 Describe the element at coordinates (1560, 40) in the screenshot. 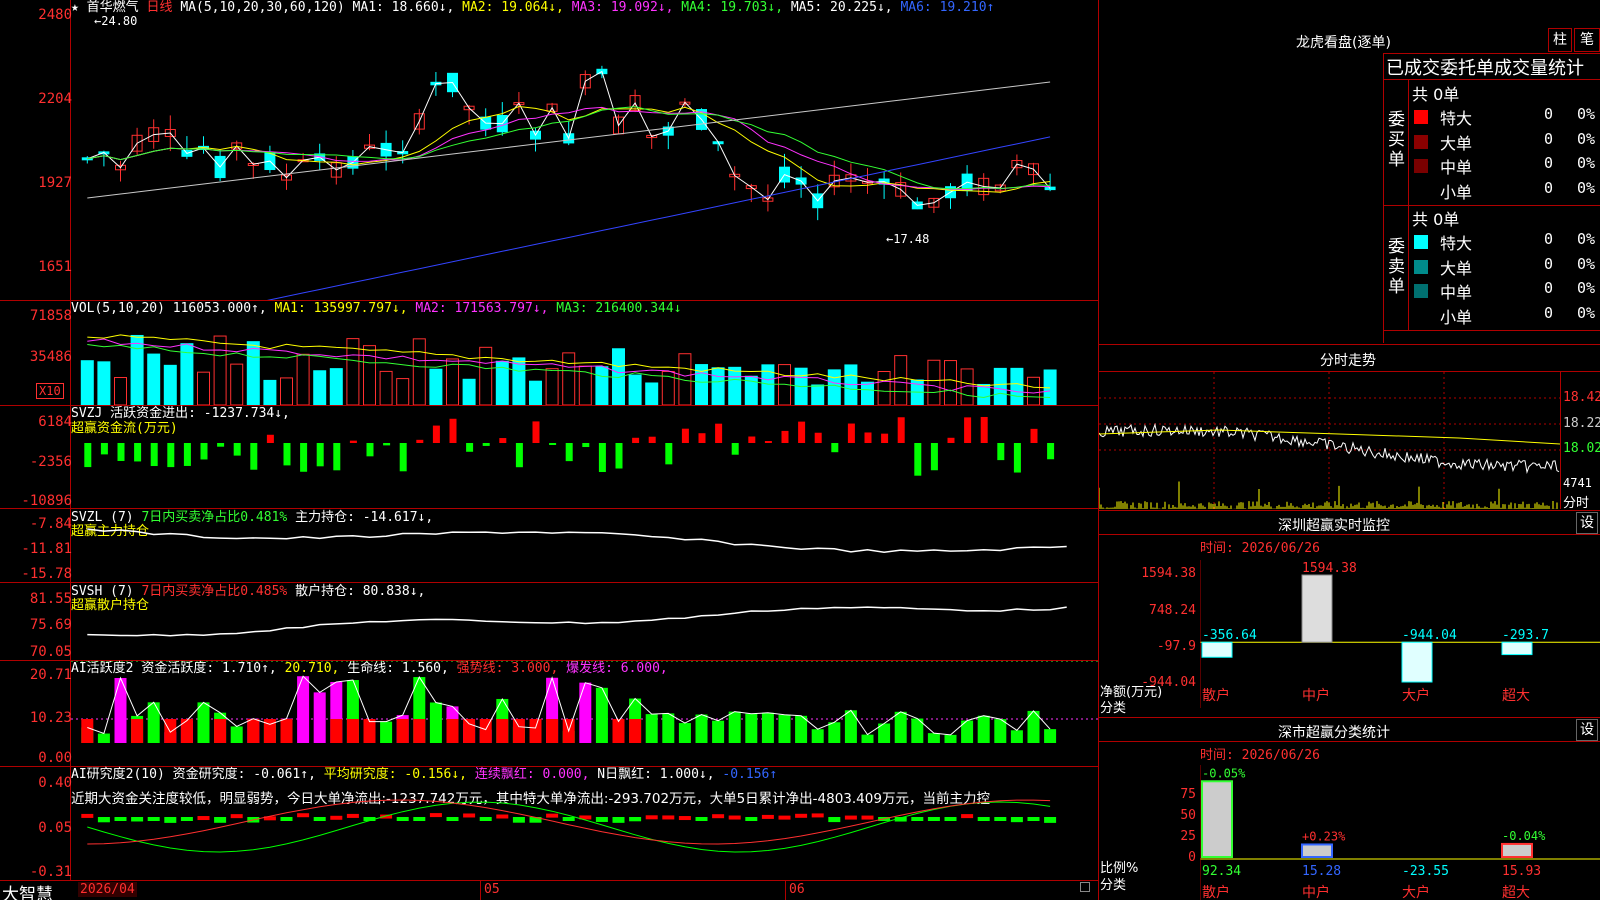

I see `bar-view-button: 柱` at that location.